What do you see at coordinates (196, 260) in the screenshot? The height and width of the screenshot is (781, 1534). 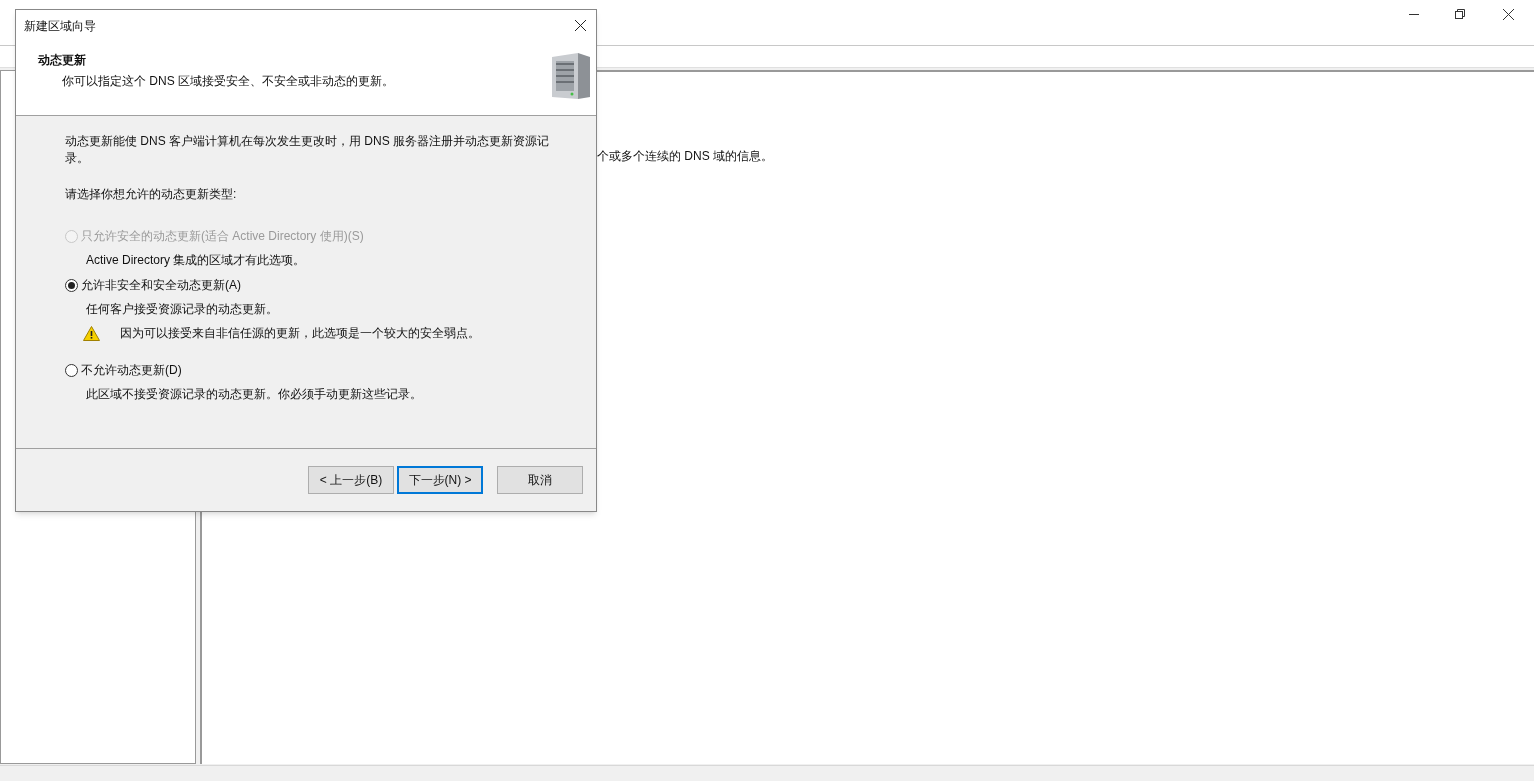 I see `option-description: Active Directory 集成的区域才有此选项。` at bounding box center [196, 260].